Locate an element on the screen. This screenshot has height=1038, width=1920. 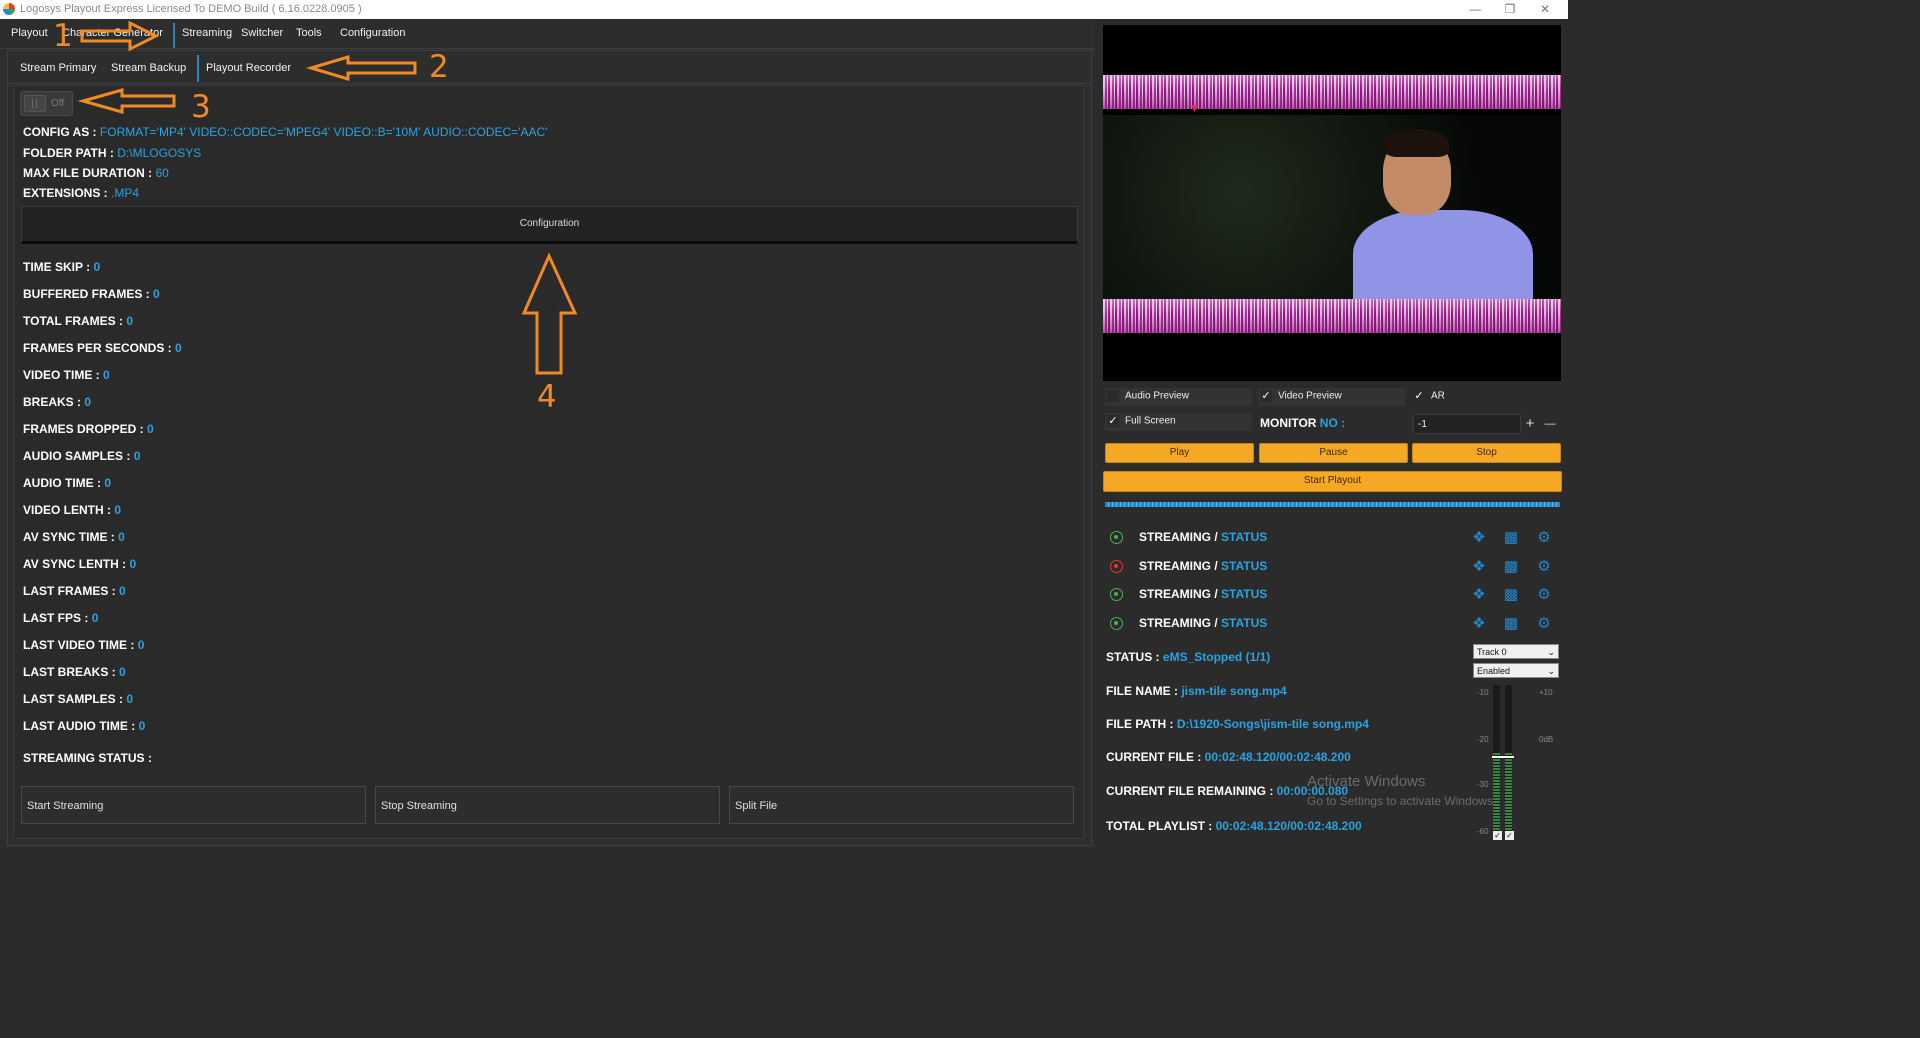
play-button: Play is located at coordinates (1179, 453).